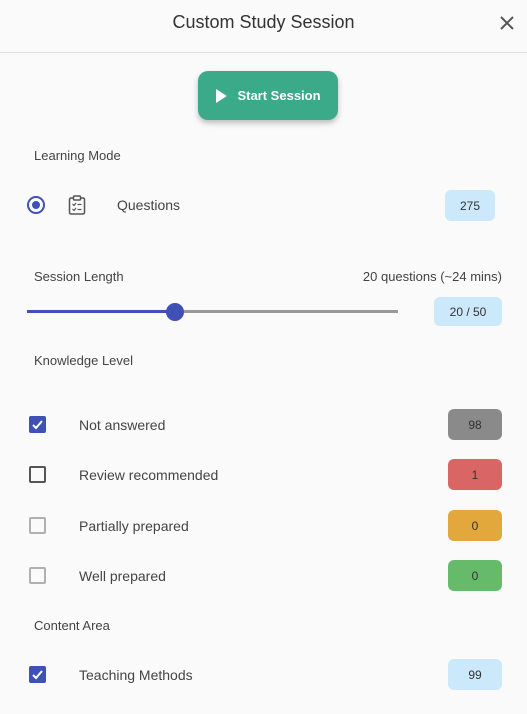 This screenshot has height=714, width=527. Describe the element at coordinates (134, 526) in the screenshot. I see `partially-prepared-label: Partially prepared` at that location.